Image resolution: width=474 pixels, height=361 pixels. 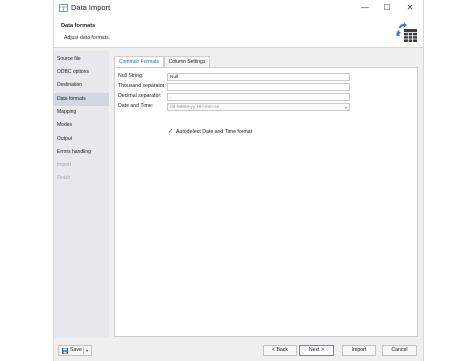 I want to click on sidebar-item-errors-handling: Errors handling, so click(x=81, y=152).